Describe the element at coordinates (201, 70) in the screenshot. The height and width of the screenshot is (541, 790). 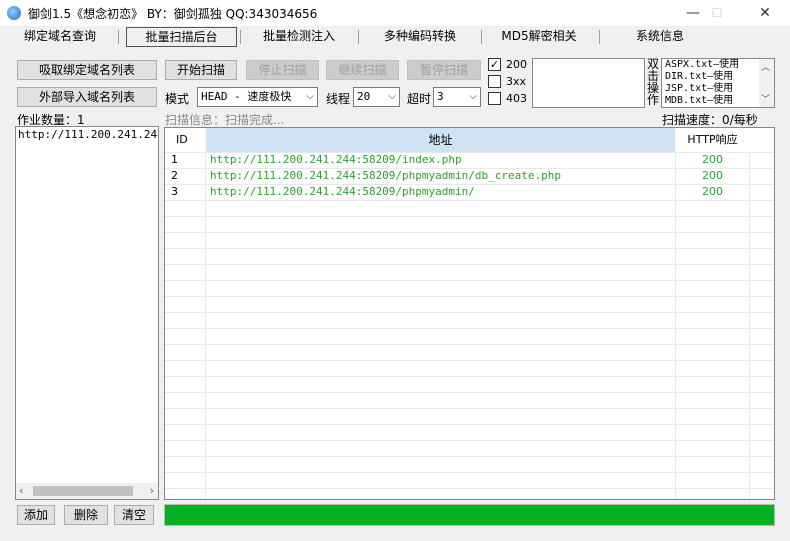
I see `start-scan-button: 开始扫描` at that location.